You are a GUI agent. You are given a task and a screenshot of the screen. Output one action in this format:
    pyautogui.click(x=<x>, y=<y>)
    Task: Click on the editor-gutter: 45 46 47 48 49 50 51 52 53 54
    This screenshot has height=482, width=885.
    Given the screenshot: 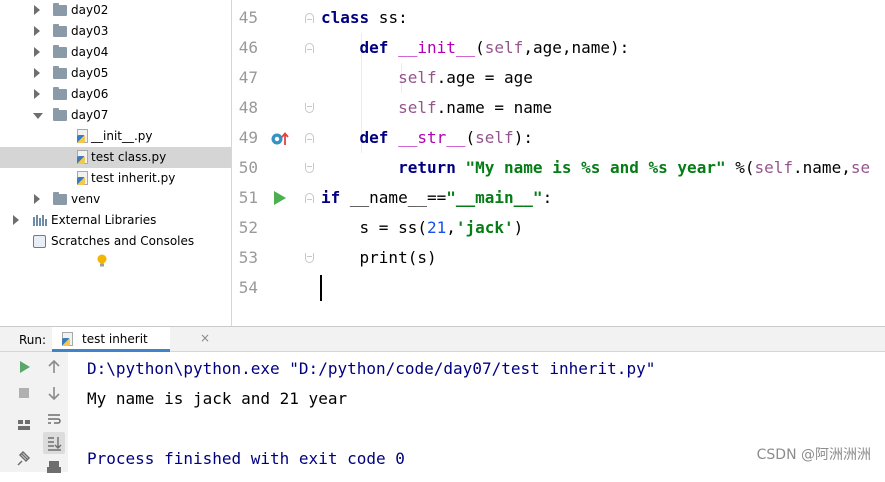 What is the action you would take?
    pyautogui.click(x=275, y=163)
    